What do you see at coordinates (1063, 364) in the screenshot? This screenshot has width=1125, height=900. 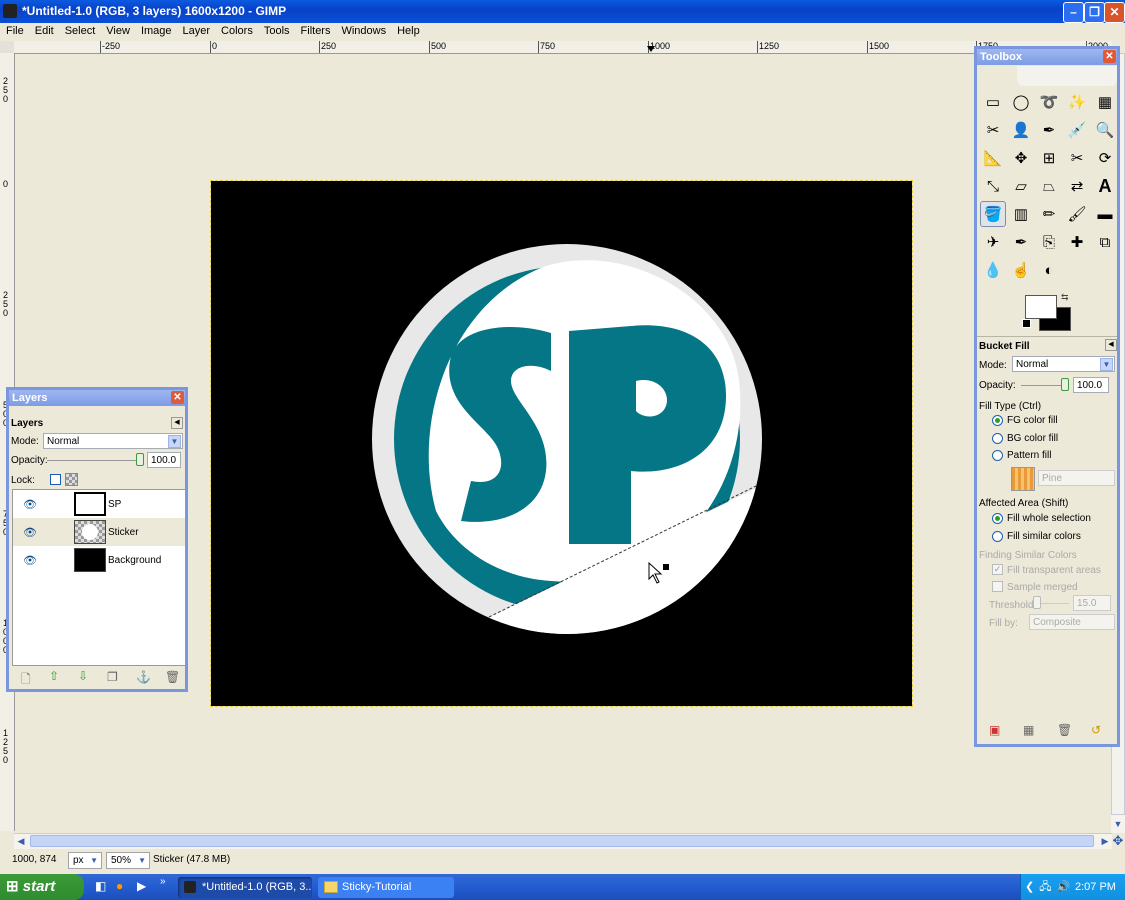 I see `bucket-mode-select: Normal ▼` at bounding box center [1063, 364].